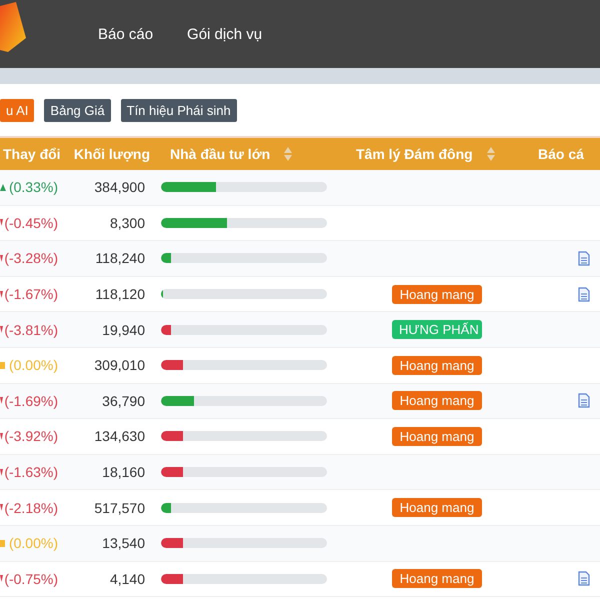 The height and width of the screenshot is (600, 600). I want to click on volume-cell-text: 517,570, so click(119, 508).